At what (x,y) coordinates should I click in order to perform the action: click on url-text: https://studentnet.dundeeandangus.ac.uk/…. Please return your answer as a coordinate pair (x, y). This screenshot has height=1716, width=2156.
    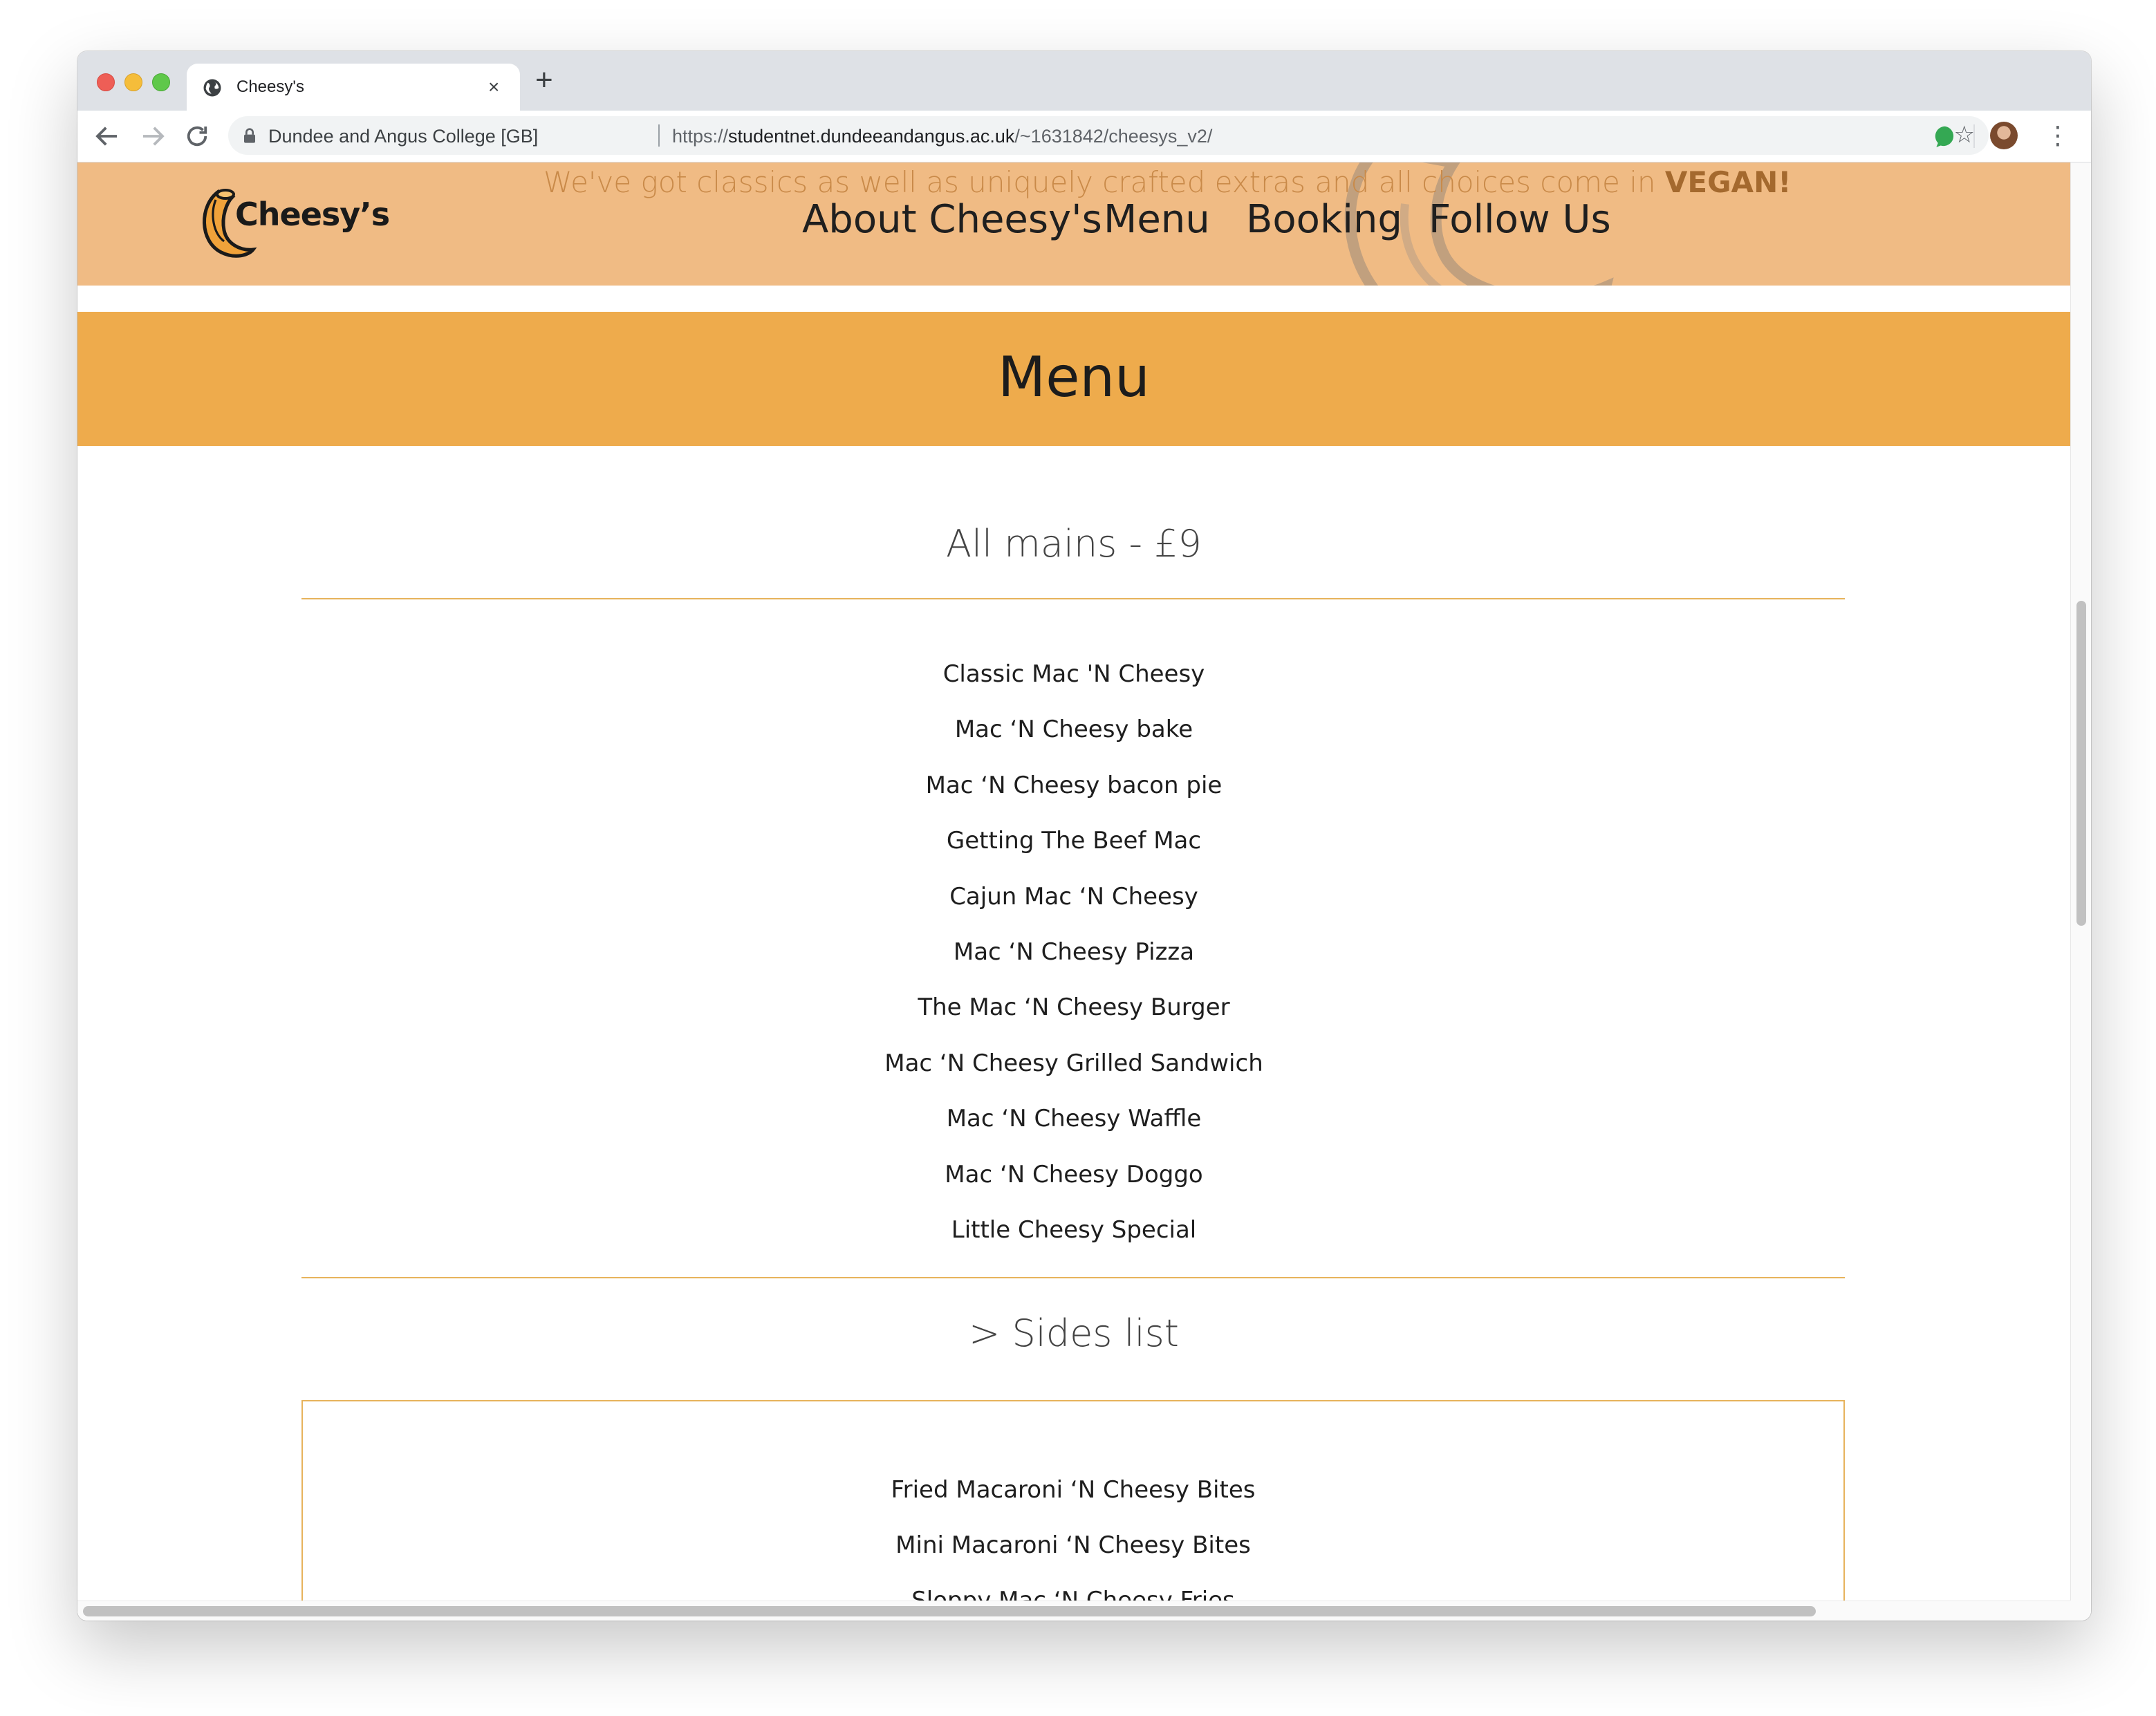
    Looking at the image, I should click on (942, 136).